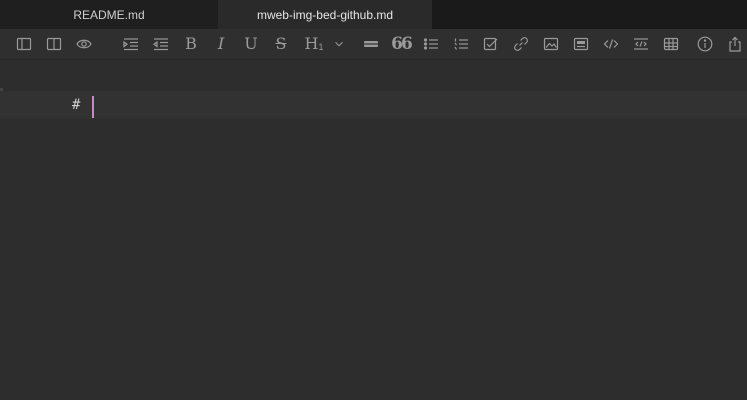  I want to click on heading-level-glyph: 1, so click(321, 46).